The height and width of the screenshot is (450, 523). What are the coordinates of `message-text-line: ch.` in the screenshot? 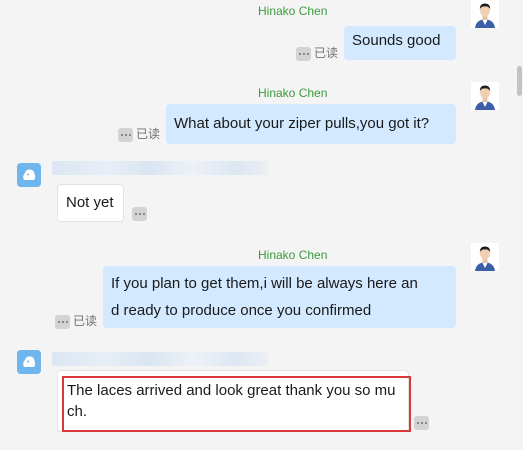 It's located at (77, 411).